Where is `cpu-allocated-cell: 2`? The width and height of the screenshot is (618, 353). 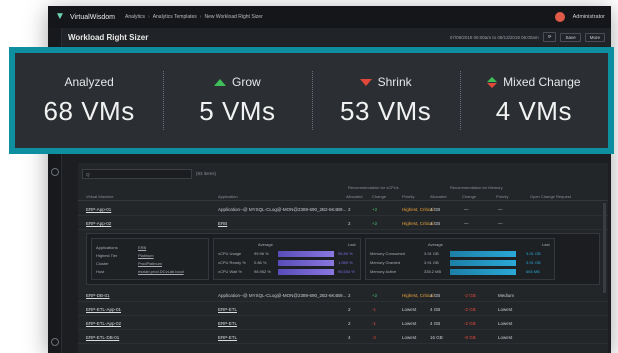 cpu-allocated-cell: 2 is located at coordinates (349, 223).